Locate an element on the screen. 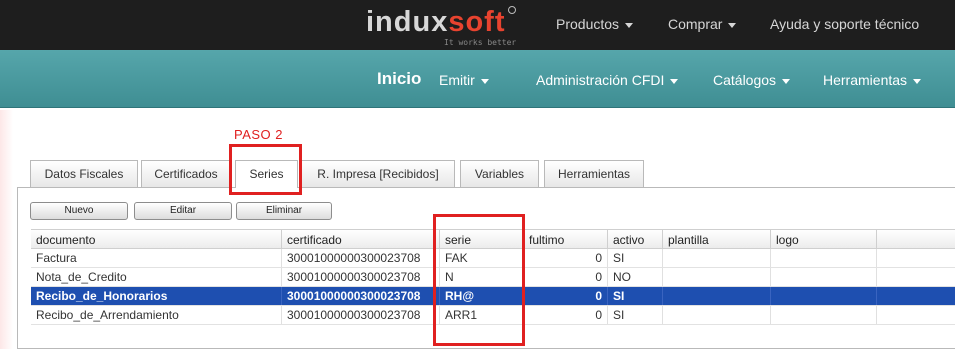  new-button: Nuevo is located at coordinates (79, 211).